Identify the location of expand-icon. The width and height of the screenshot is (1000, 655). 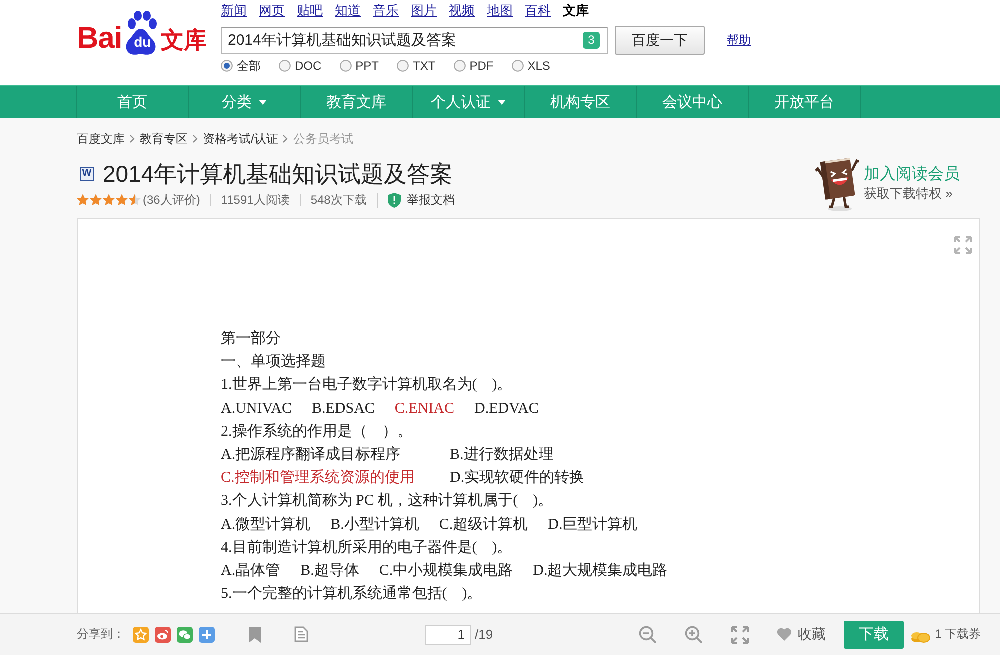
(963, 245).